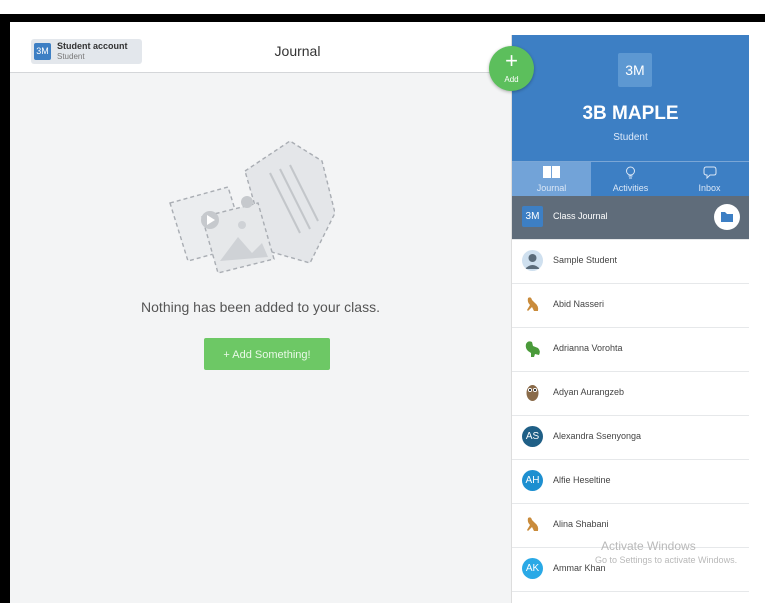 This screenshot has width=765, height=603. I want to click on account-name: Student account, so click(92, 46).